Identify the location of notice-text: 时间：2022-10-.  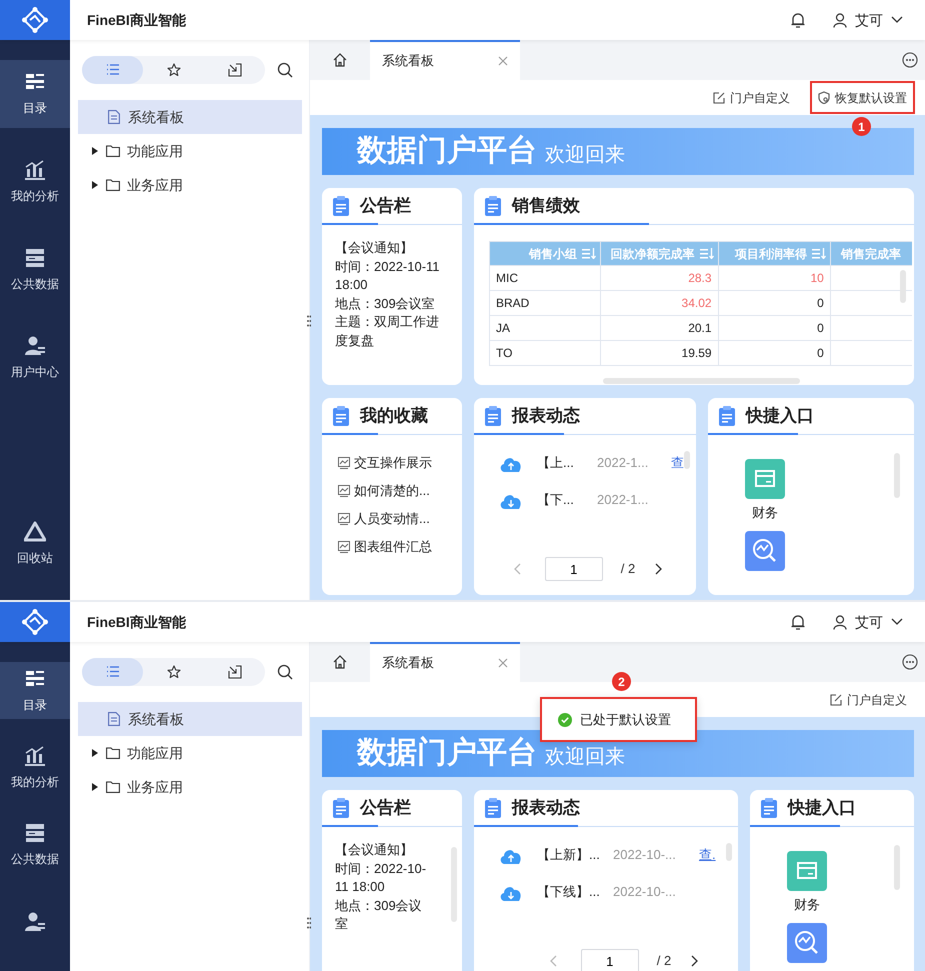
(381, 869).